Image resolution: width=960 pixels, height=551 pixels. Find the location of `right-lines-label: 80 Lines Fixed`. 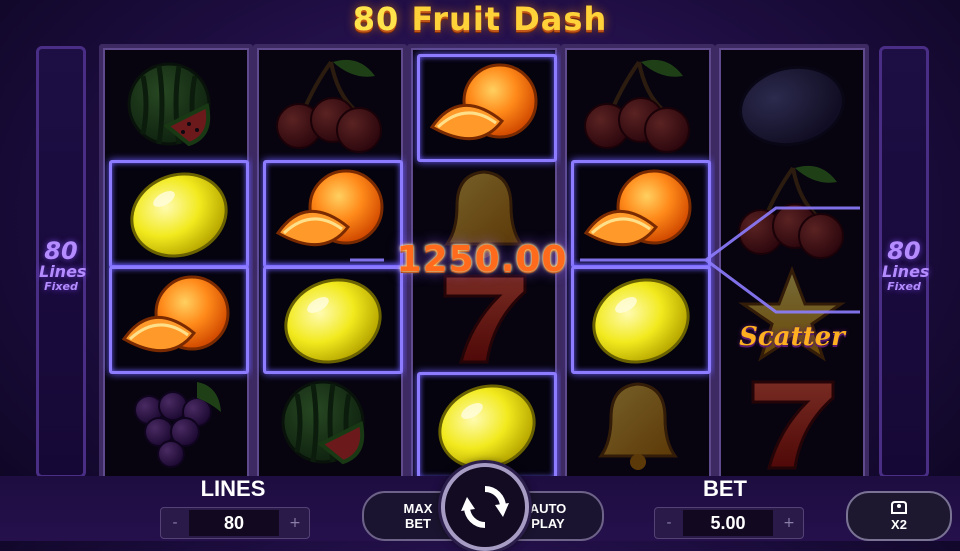

right-lines-label: 80 Lines Fixed is located at coordinates (906, 265).